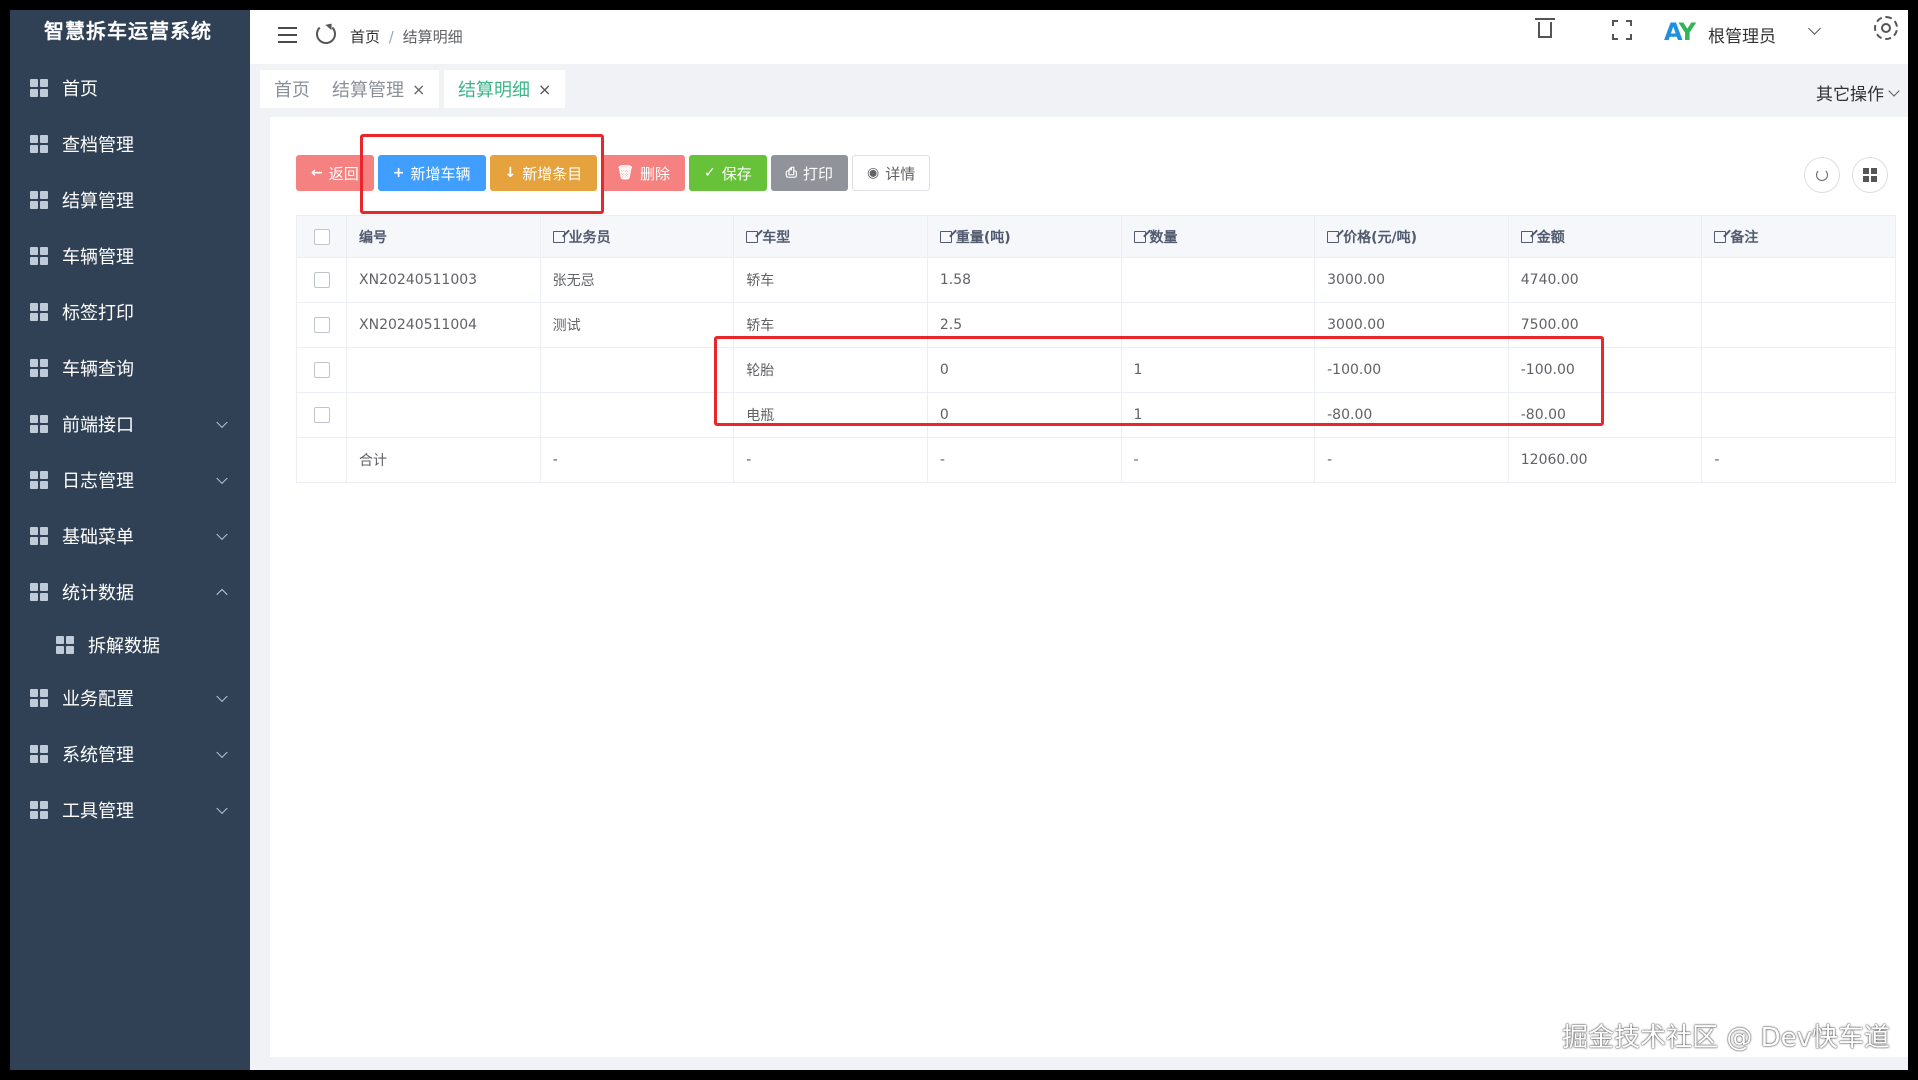 Image resolution: width=1918 pixels, height=1080 pixels. I want to click on column-header-model: 车型, so click(830, 236).